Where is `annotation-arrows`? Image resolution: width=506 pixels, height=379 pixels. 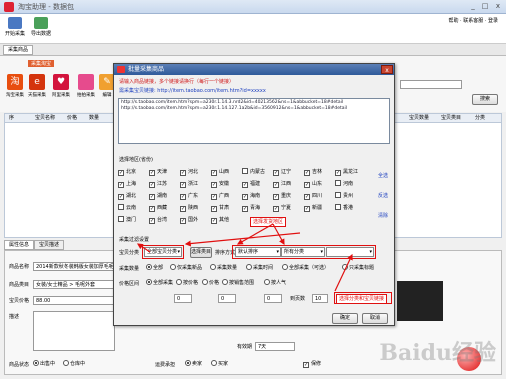
annotation-arrows is located at coordinates (245, 257).